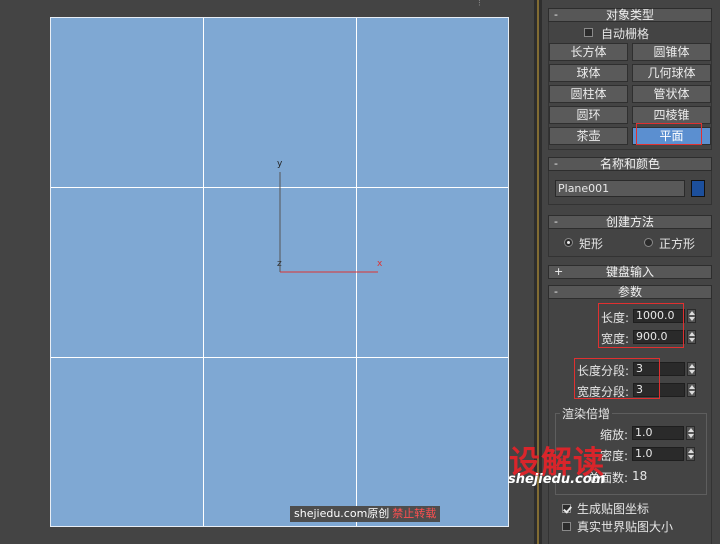 This screenshot has width=720, height=544. Describe the element at coordinates (588, 73) in the screenshot. I see `sphere-button: 球体` at that location.